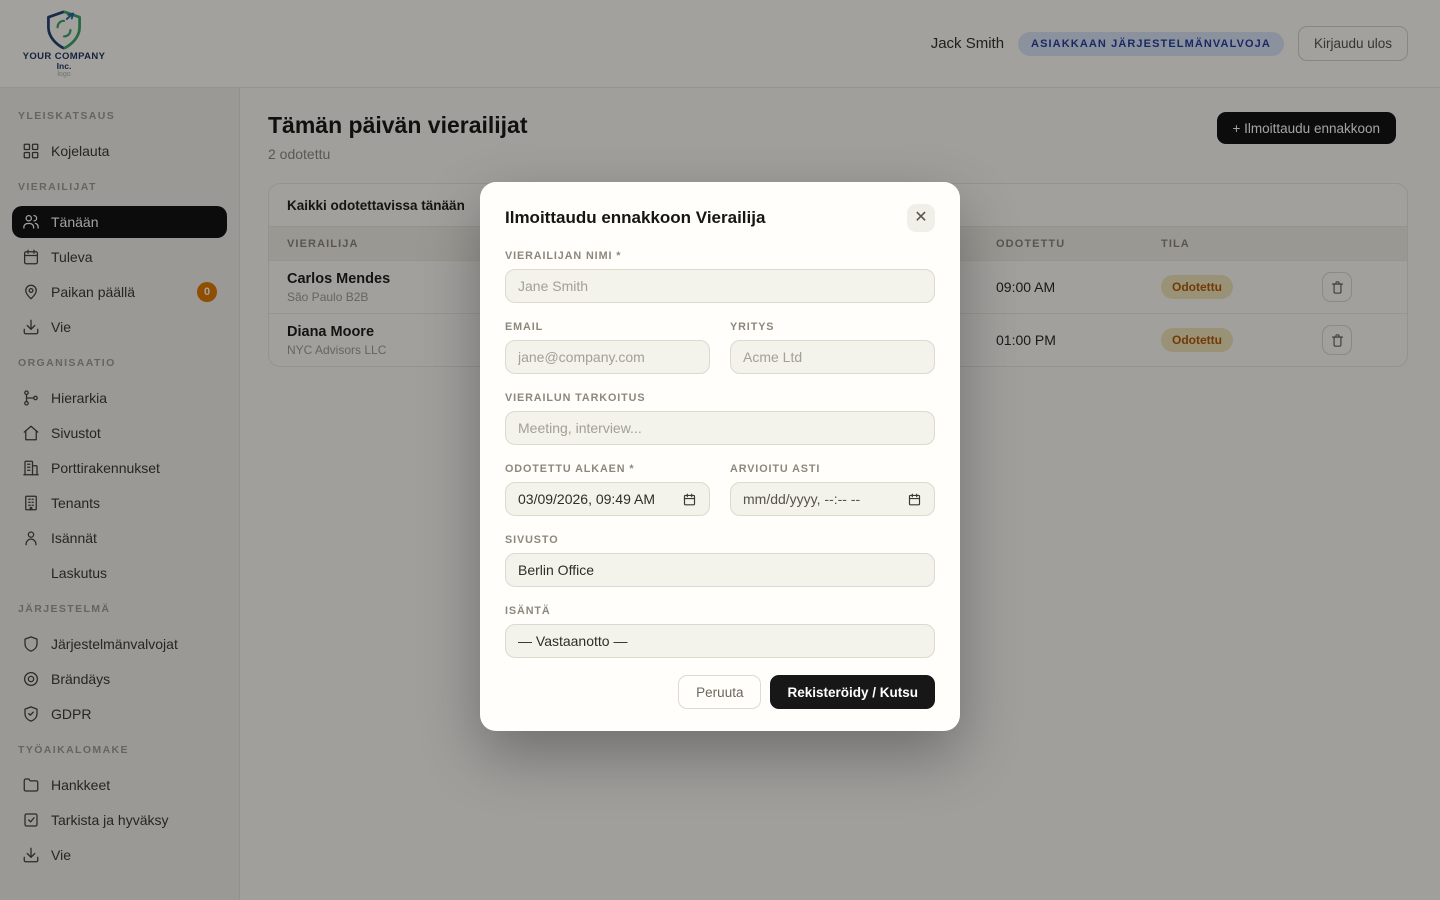 This screenshot has width=1440, height=900. Describe the element at coordinates (720, 428) in the screenshot. I see `purpose-field` at that location.